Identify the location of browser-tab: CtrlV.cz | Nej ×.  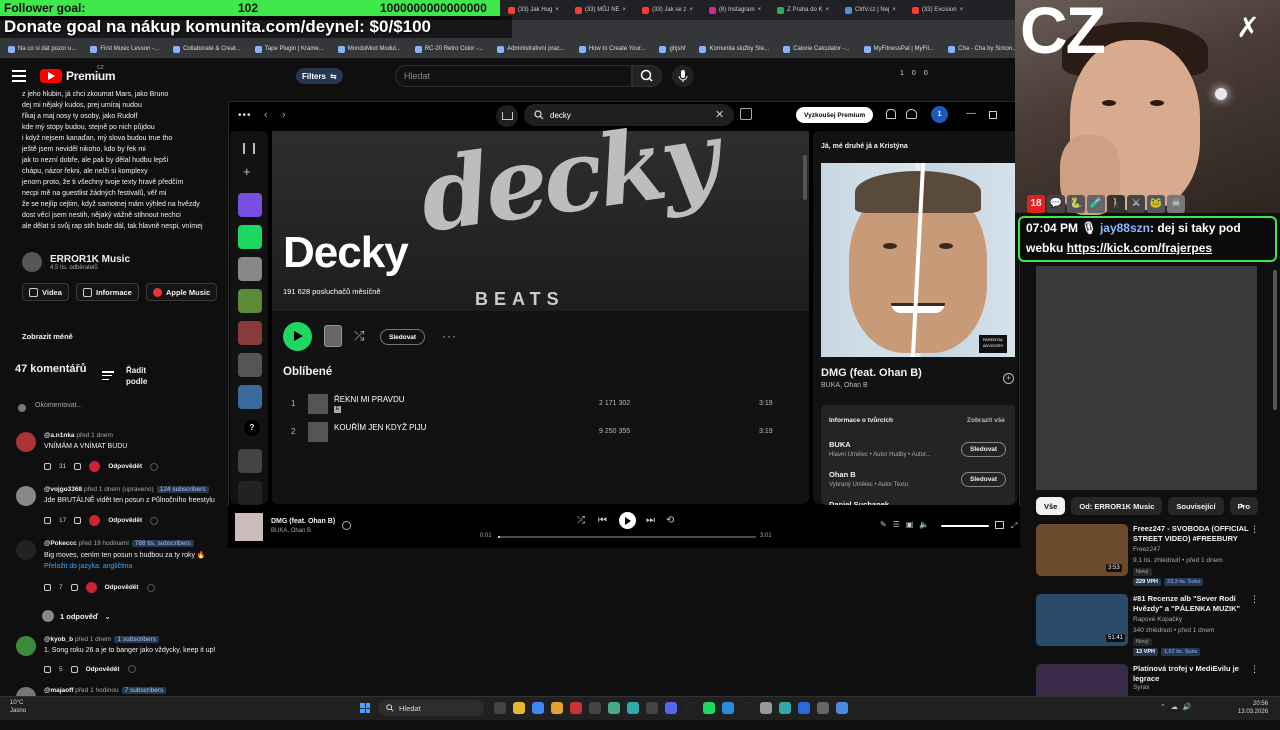
(870, 10).